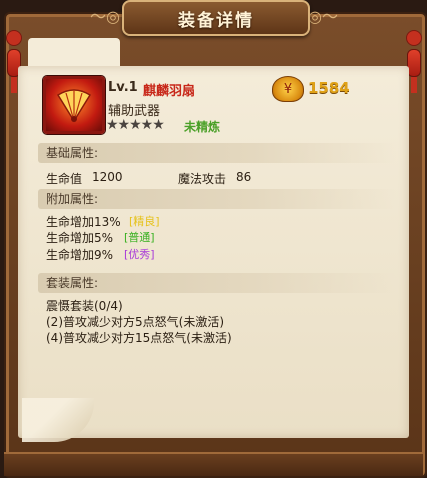 The image size is (427, 478). I want to click on set-name: 震慑套装(0/4), so click(84, 306).